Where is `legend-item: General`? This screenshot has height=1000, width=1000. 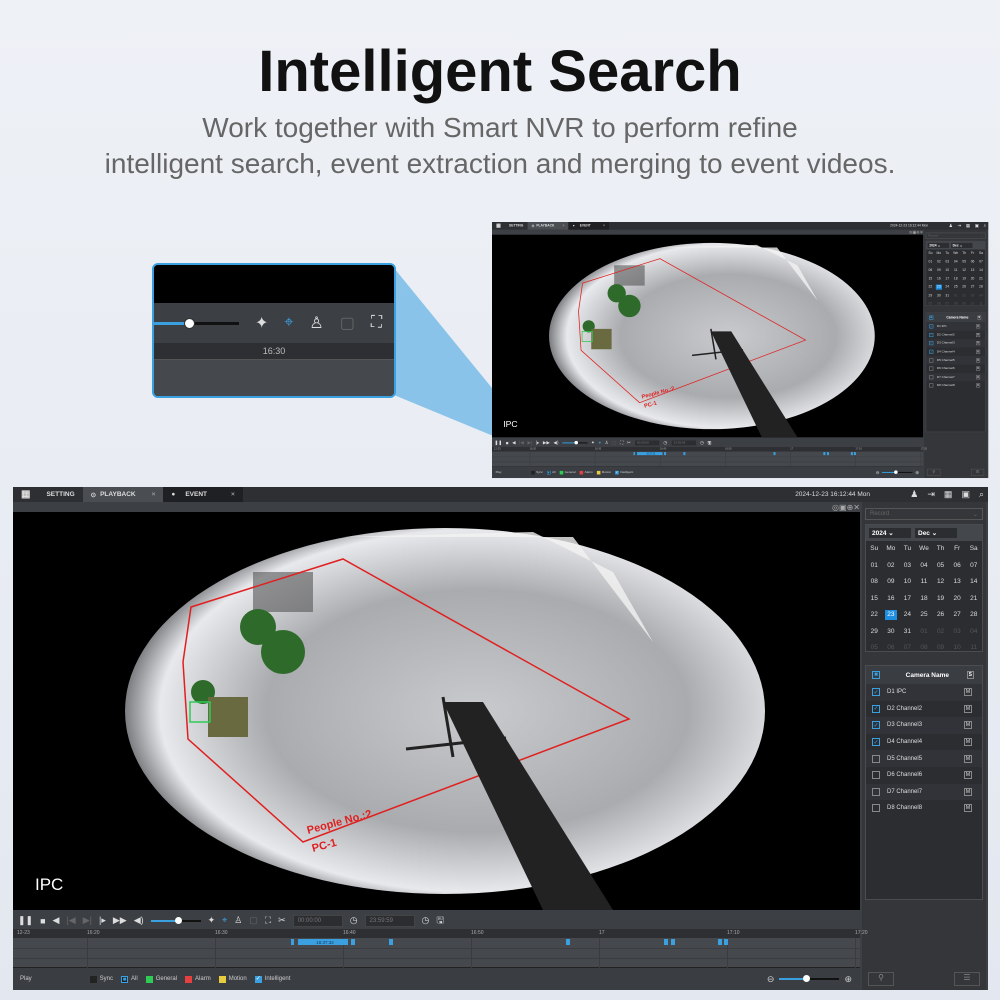 legend-item: General is located at coordinates (567, 472).